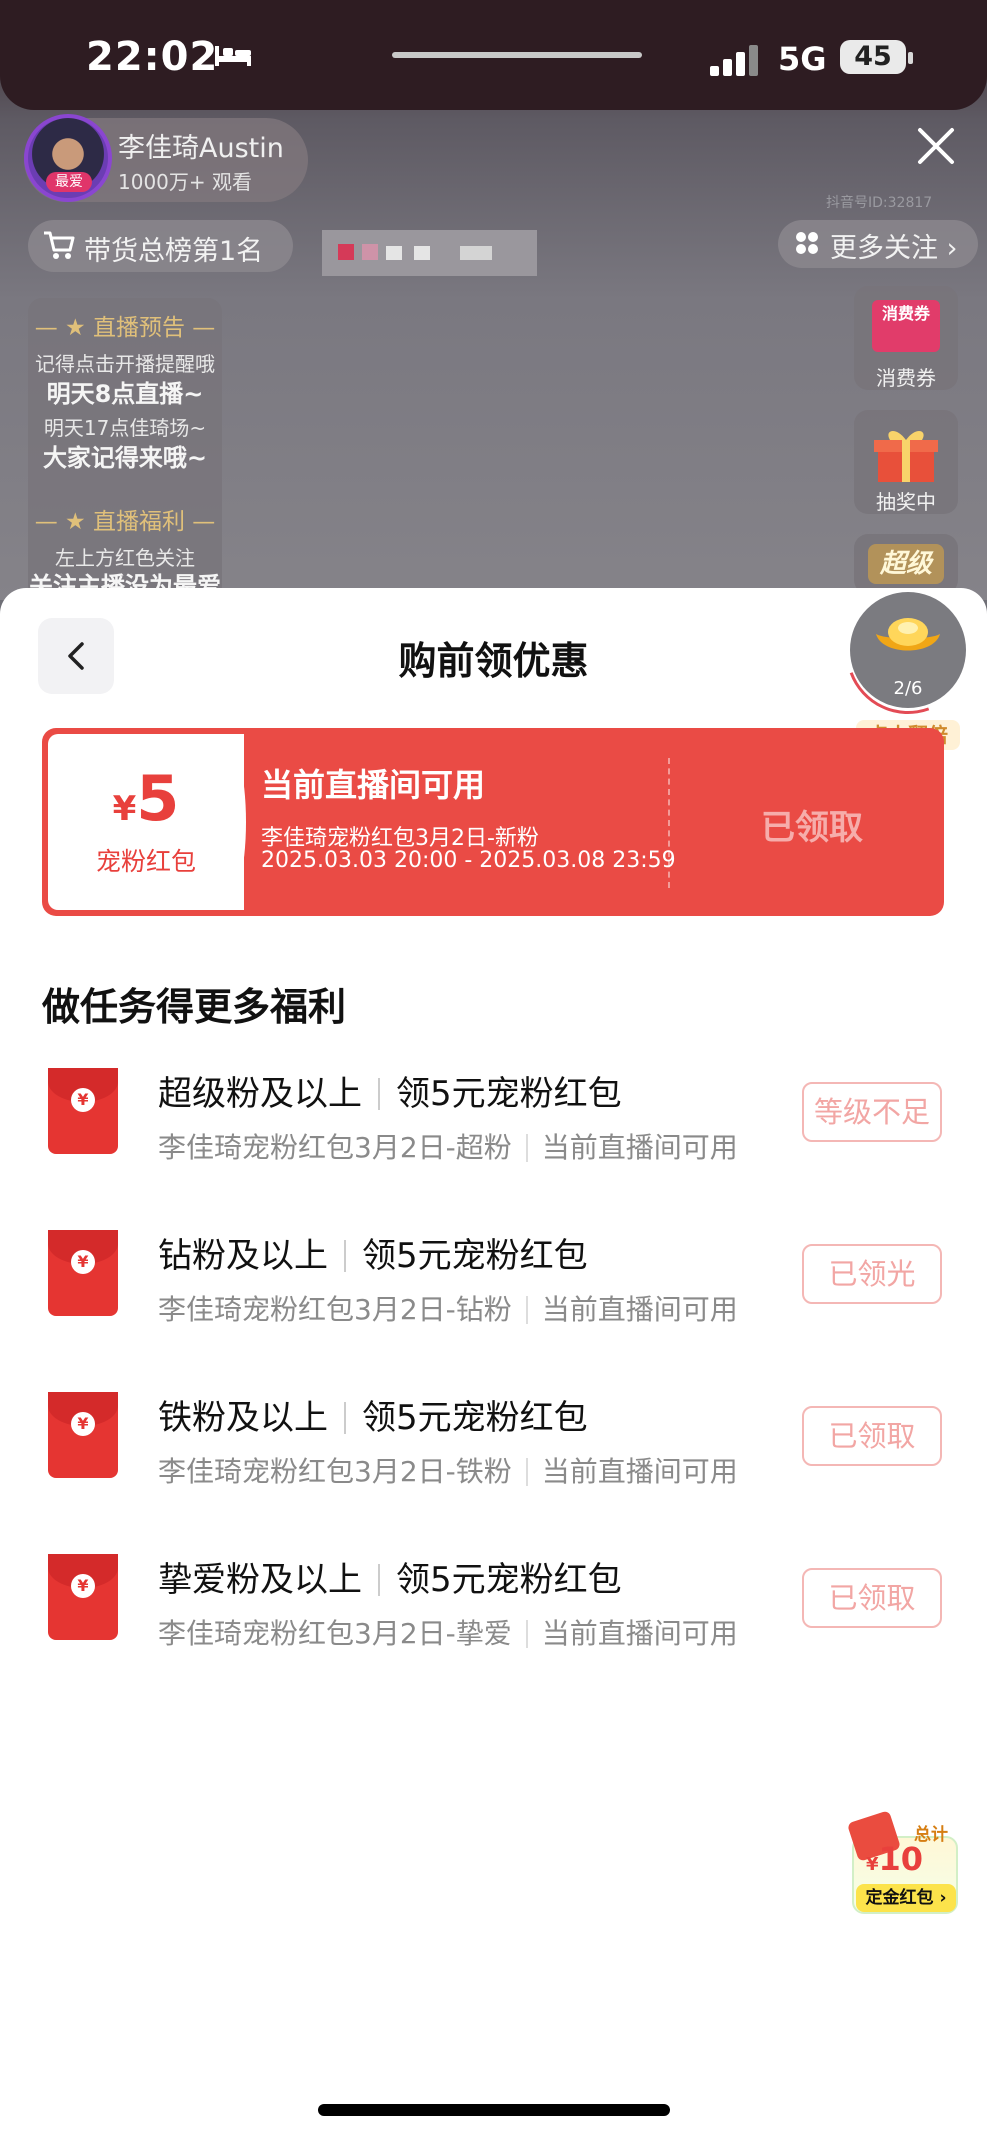 The width and height of the screenshot is (987, 2136). I want to click on notice-text: 明天8点直播~, so click(125, 394).